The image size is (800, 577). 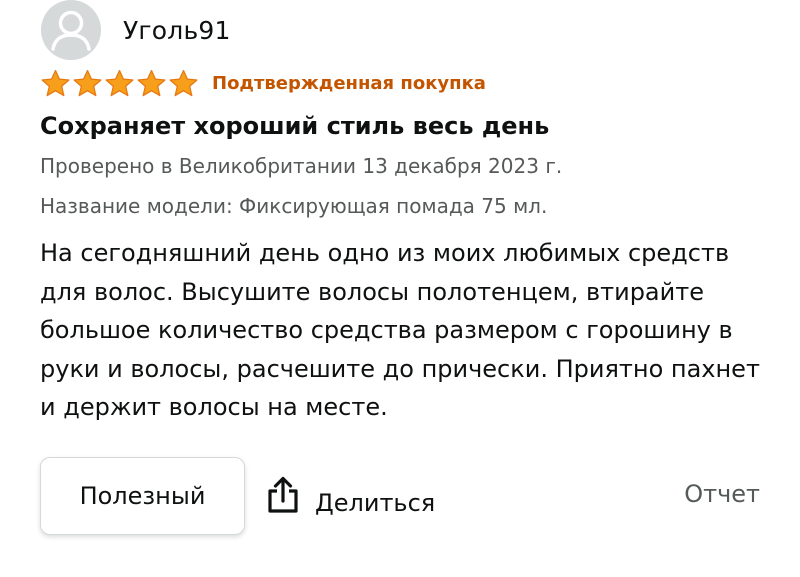 What do you see at coordinates (177, 30) in the screenshot?
I see `reviewer-name: Уголь91` at bounding box center [177, 30].